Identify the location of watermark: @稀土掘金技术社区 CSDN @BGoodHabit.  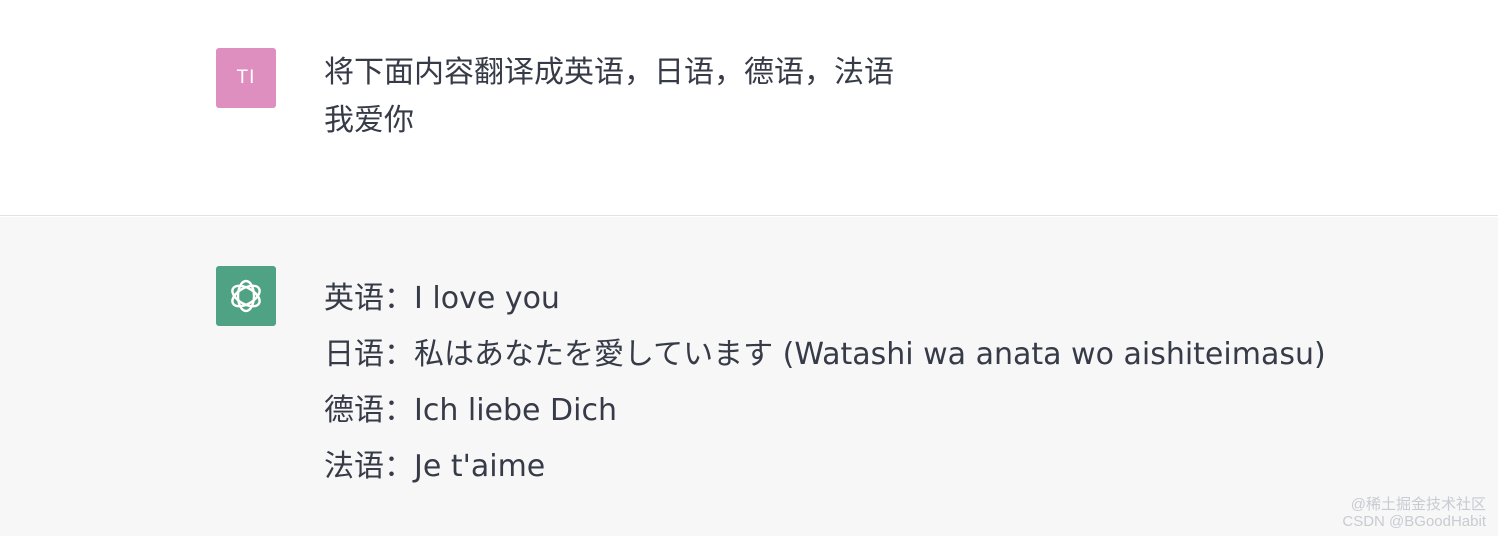
(1414, 513).